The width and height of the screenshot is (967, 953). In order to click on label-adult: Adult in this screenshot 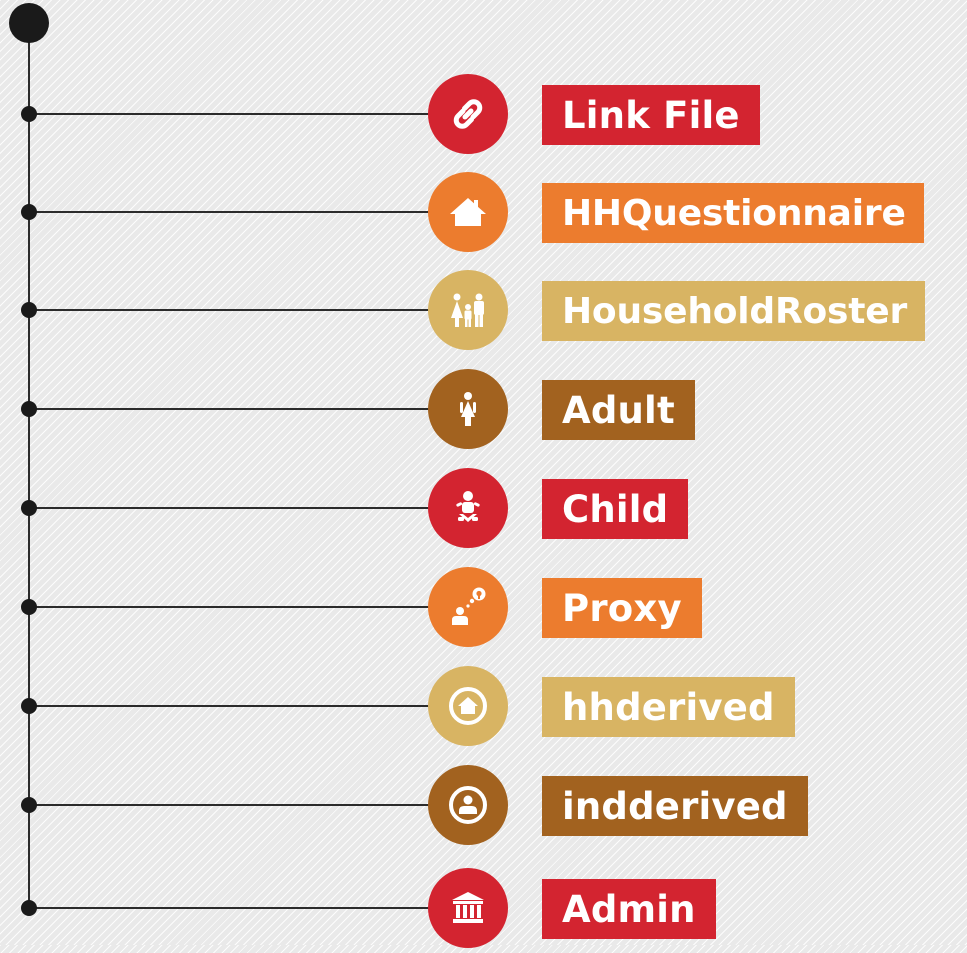, I will do `click(618, 410)`.